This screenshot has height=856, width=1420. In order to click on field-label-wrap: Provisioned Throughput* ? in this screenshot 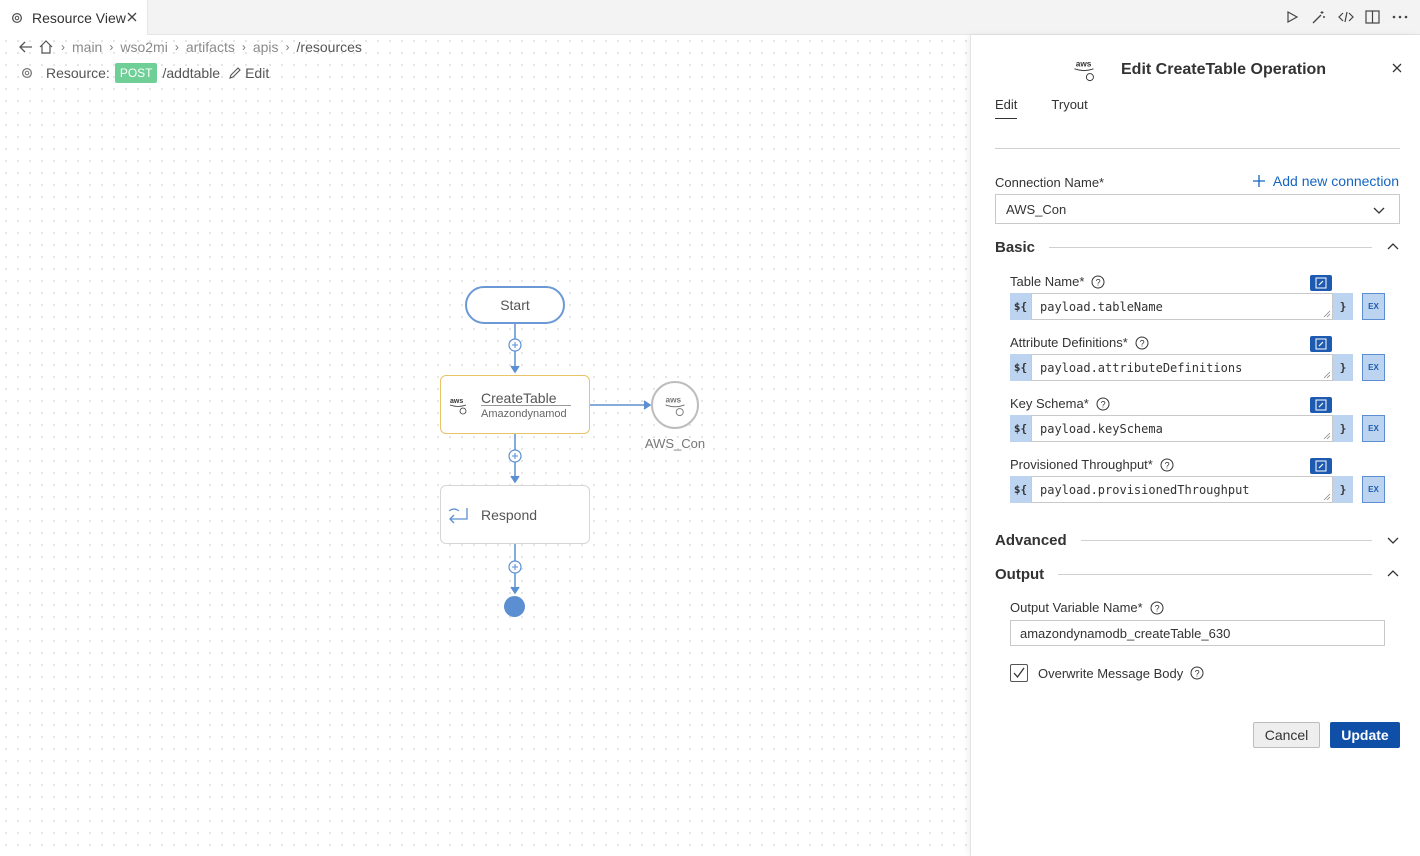, I will do `click(1092, 464)`.